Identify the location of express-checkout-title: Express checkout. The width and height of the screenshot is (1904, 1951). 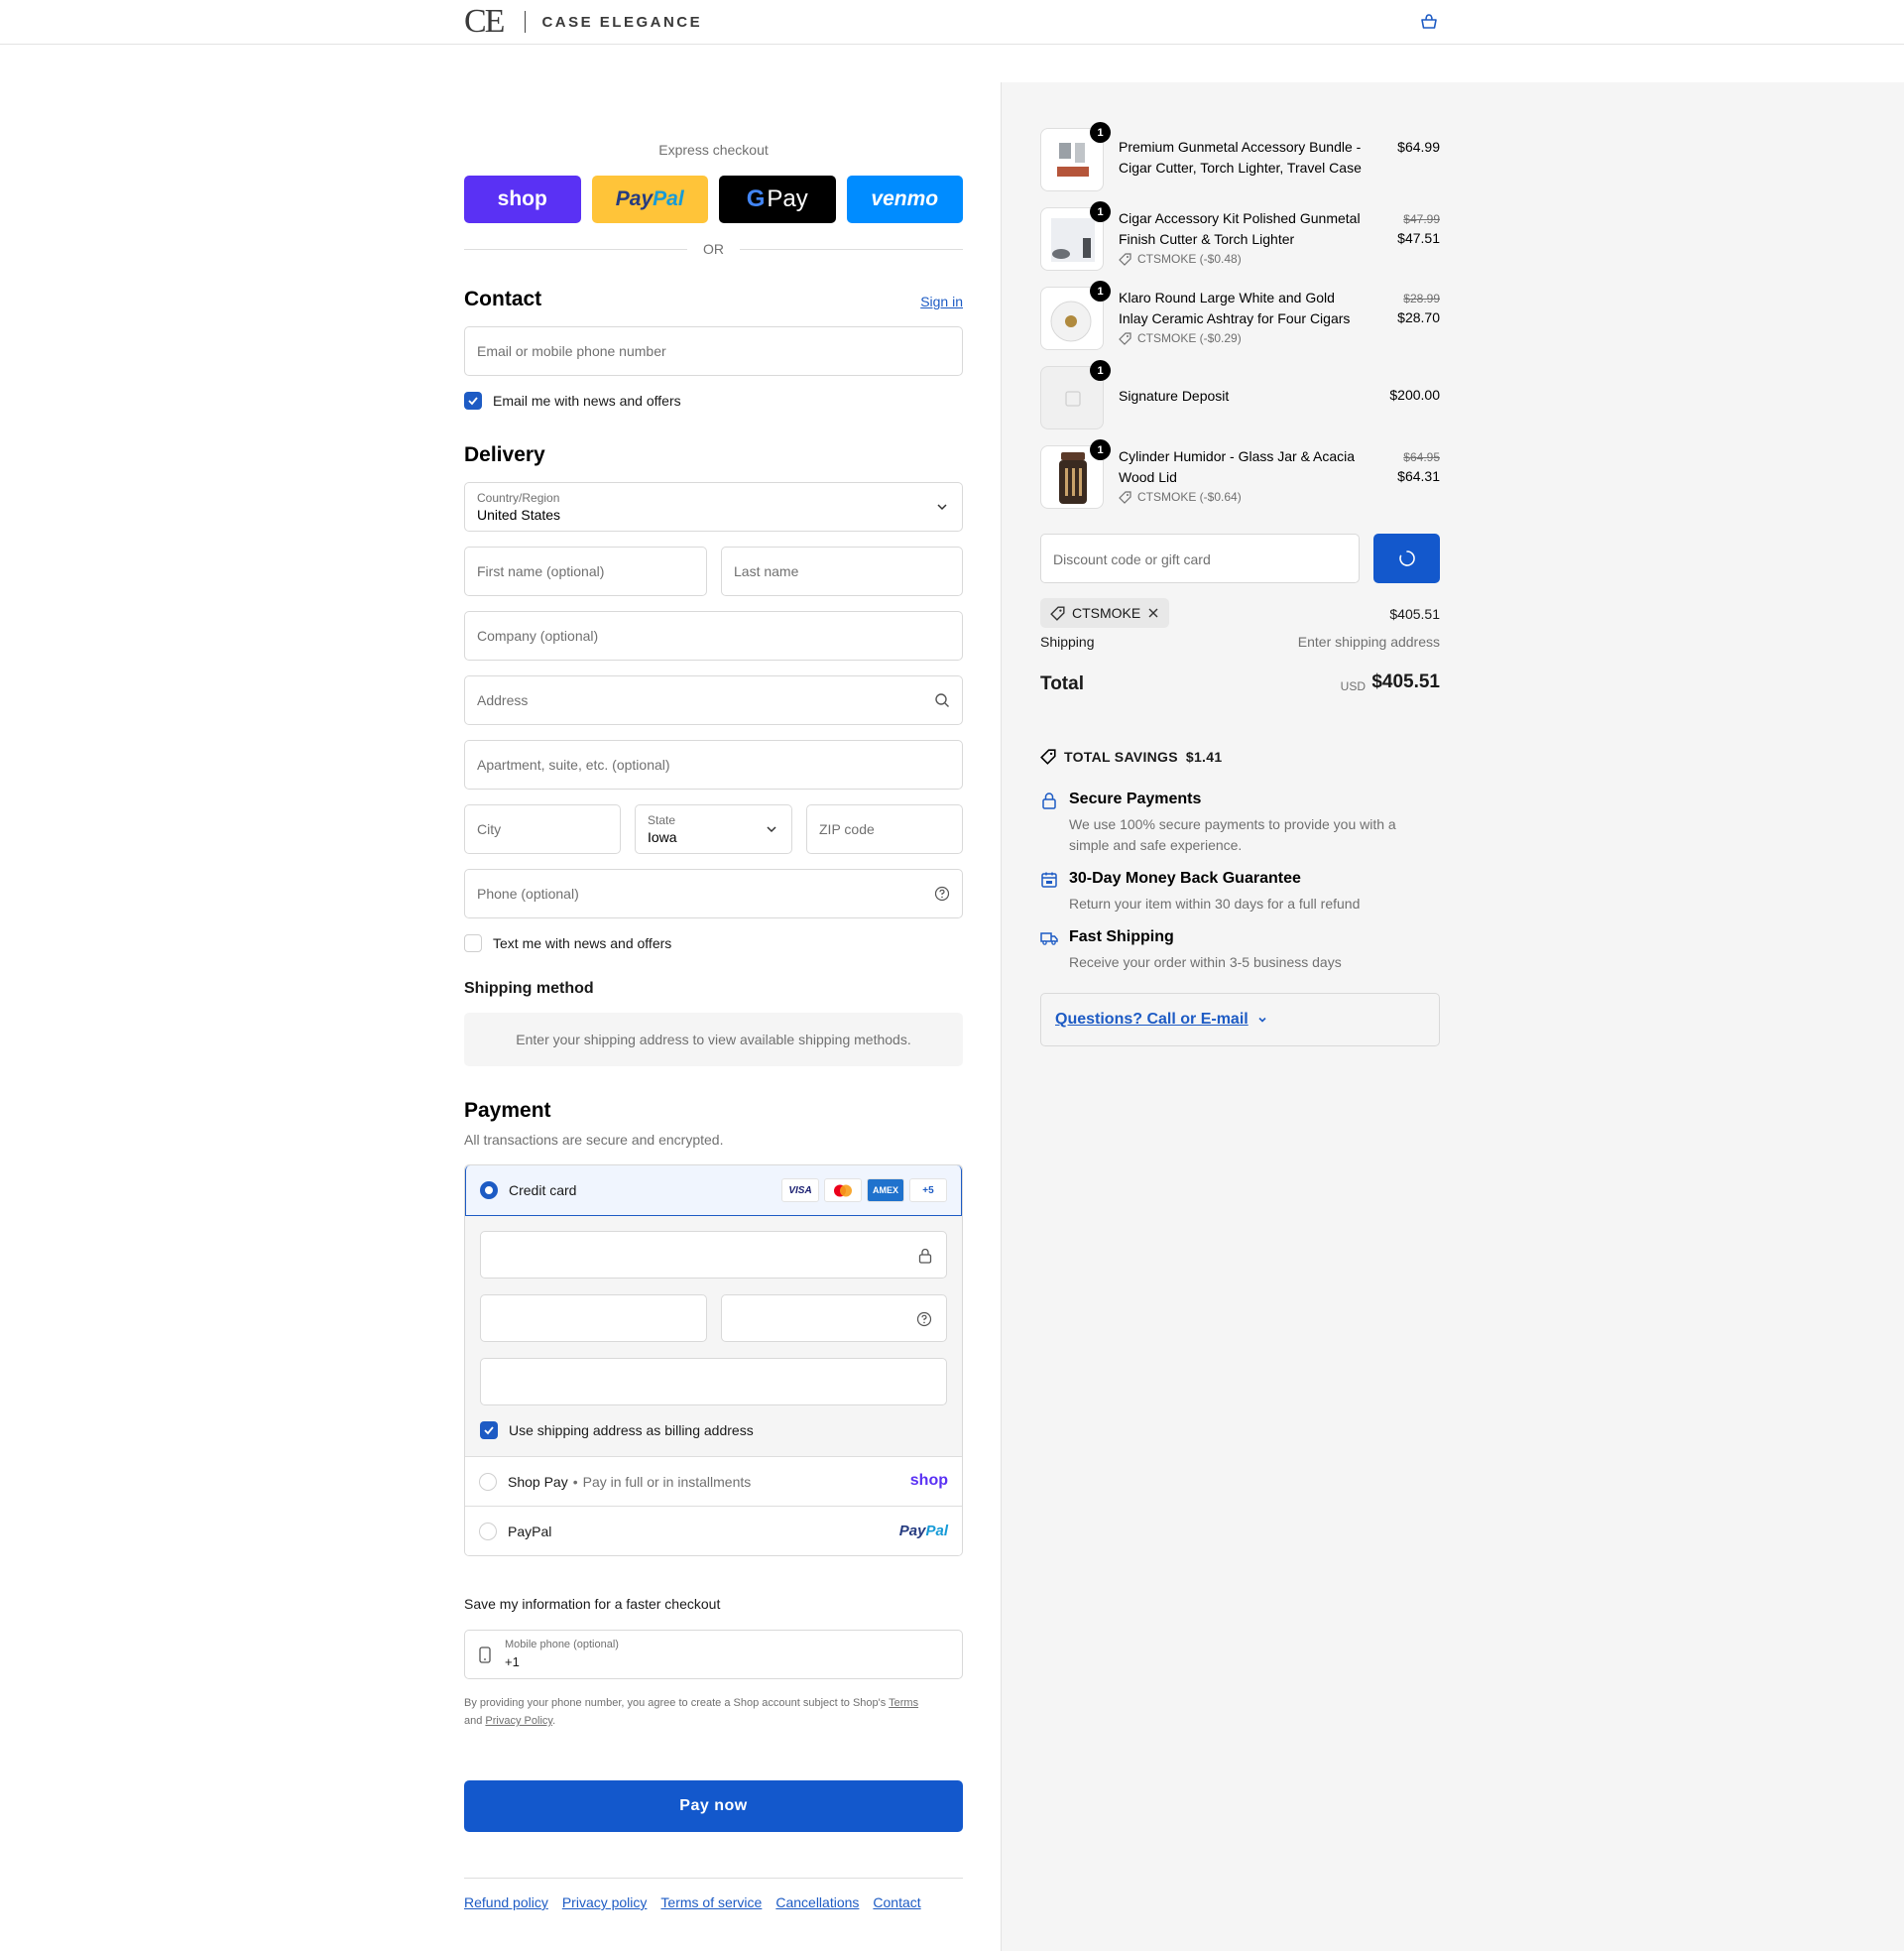
(713, 150).